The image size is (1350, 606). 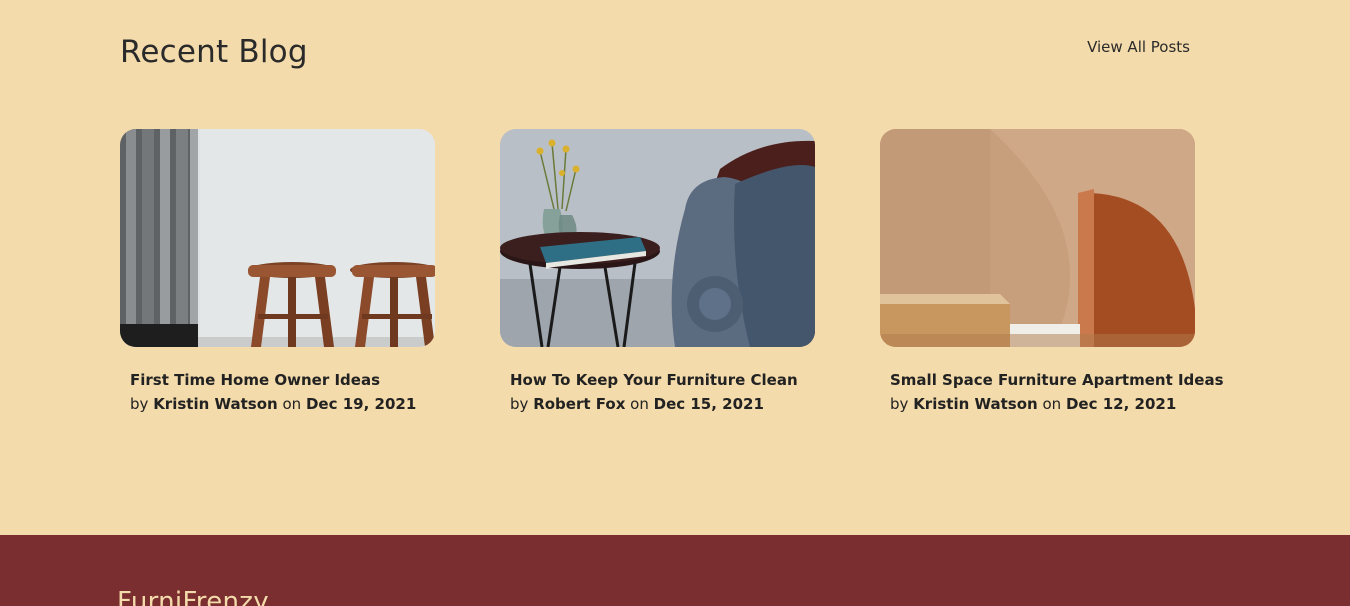 I want to click on blog-post-meta: by Robert Fox on Dec 15, 2021, so click(x=662, y=404).